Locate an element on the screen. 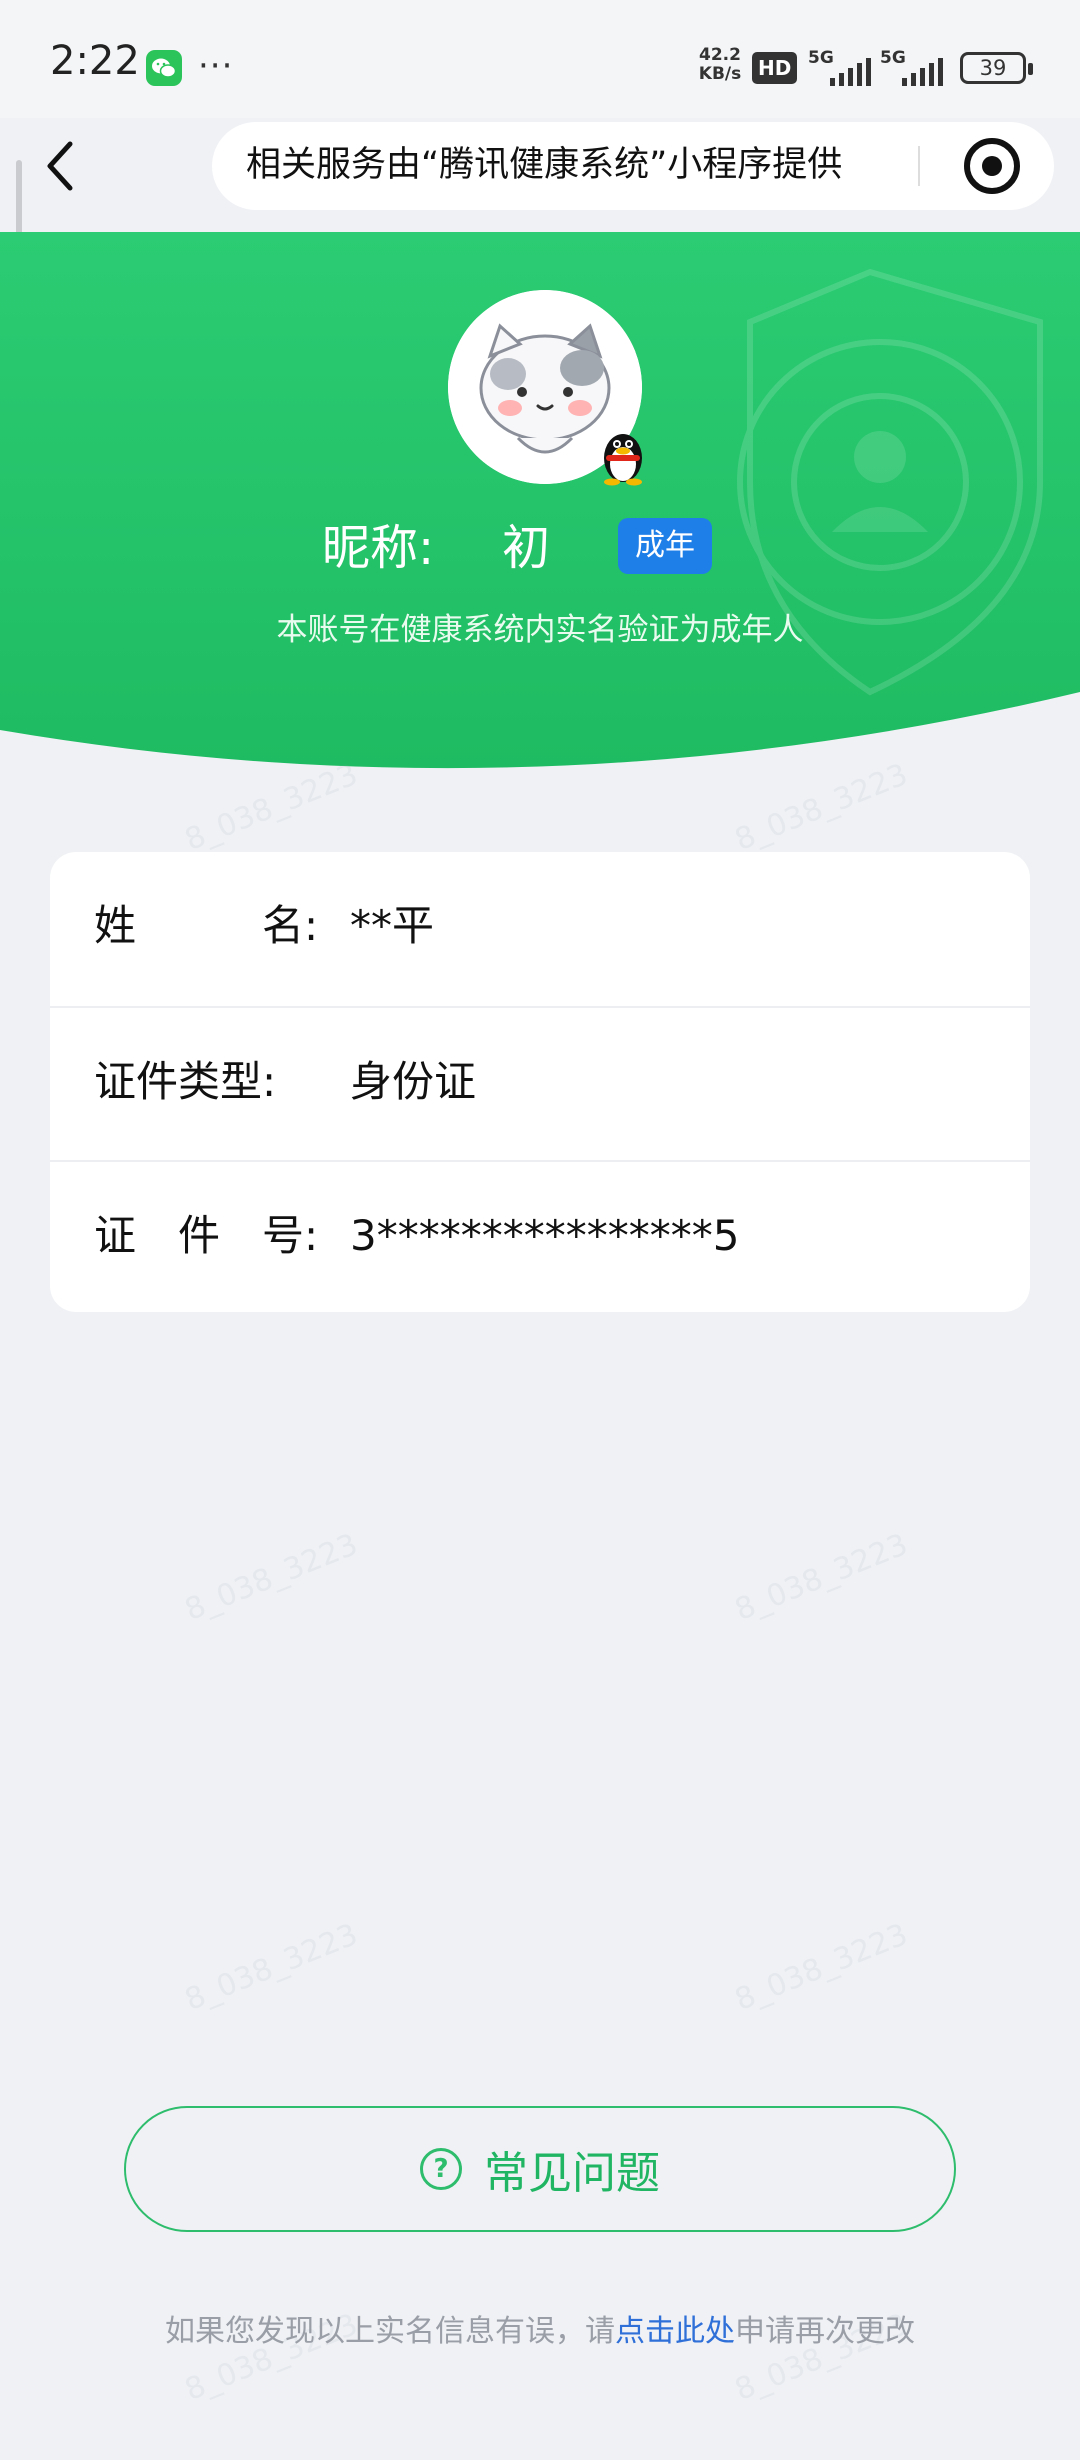 The height and width of the screenshot is (2460, 1080). info-label: 姓 名: is located at coordinates (206, 925).